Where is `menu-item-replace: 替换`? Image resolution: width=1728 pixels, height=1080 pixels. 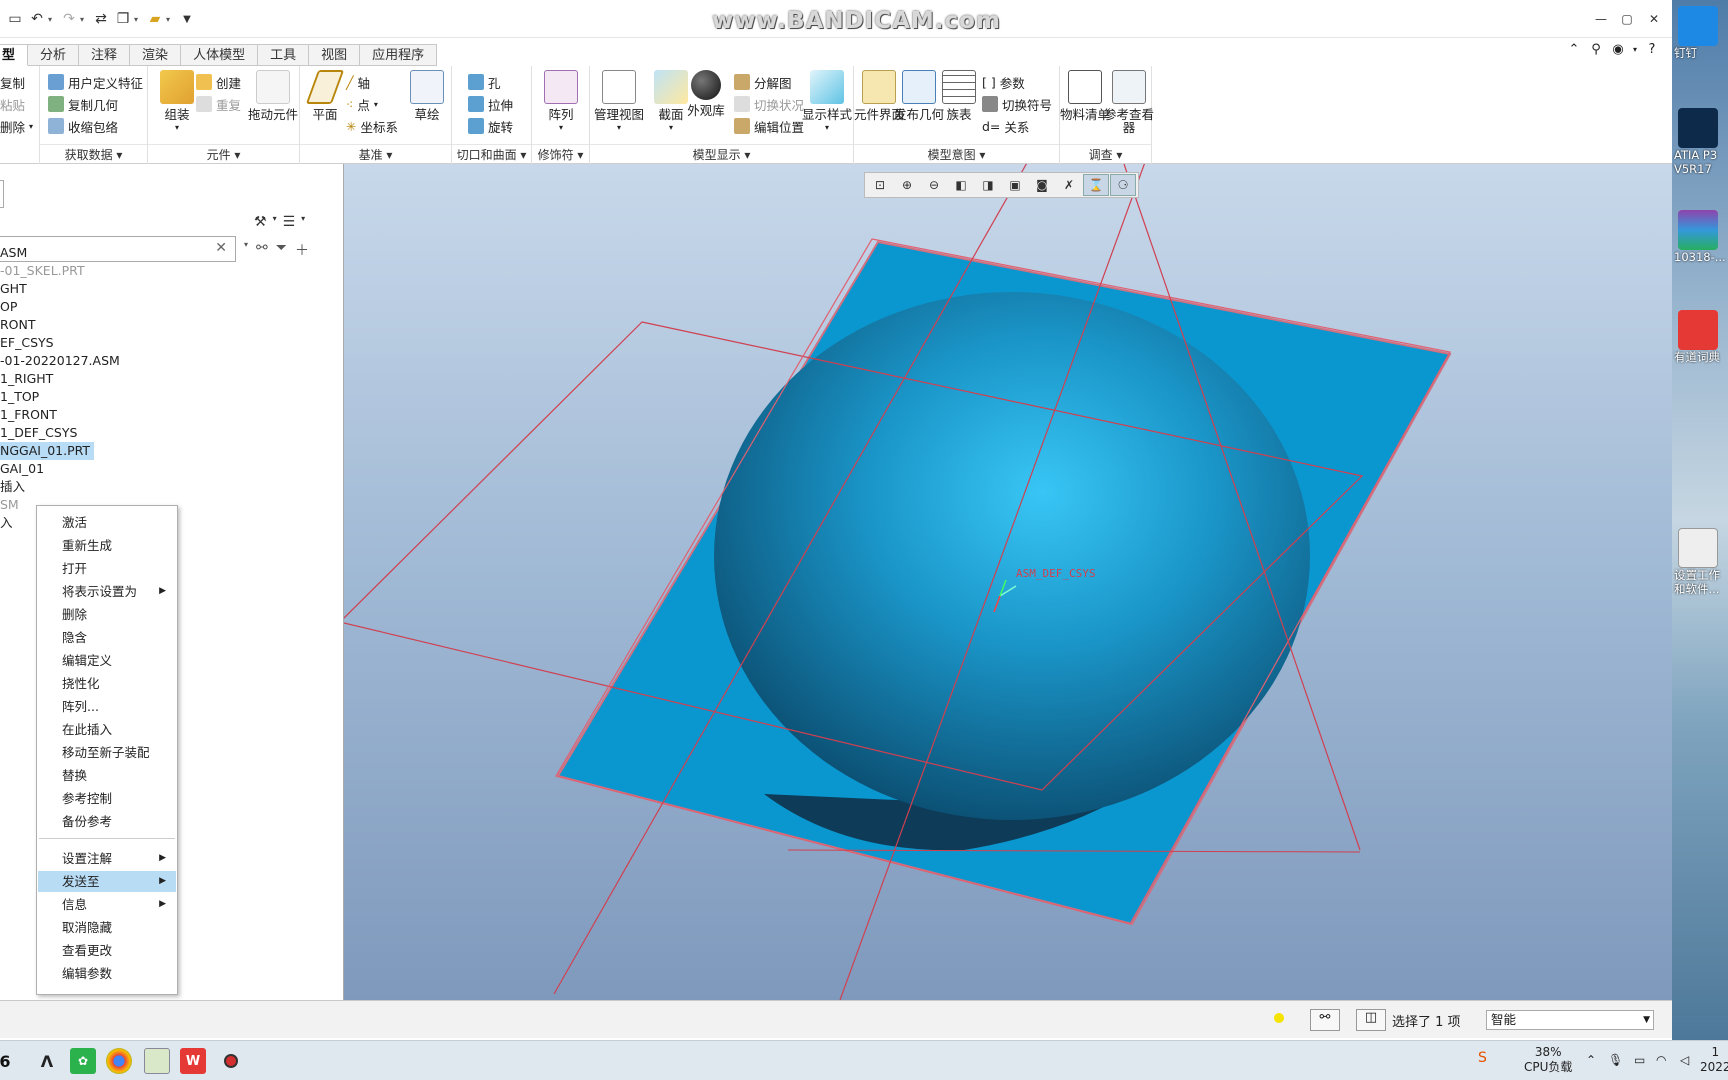 menu-item-replace: 替换 is located at coordinates (107, 775).